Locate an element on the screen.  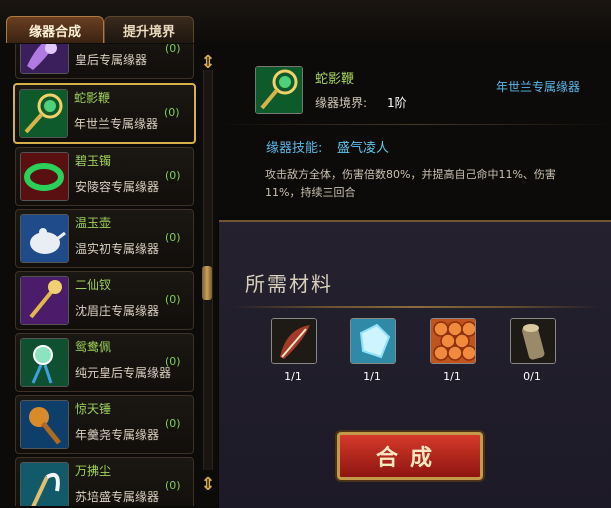
detail-owner: 年世兰专属缘器 is located at coordinates (538, 87).